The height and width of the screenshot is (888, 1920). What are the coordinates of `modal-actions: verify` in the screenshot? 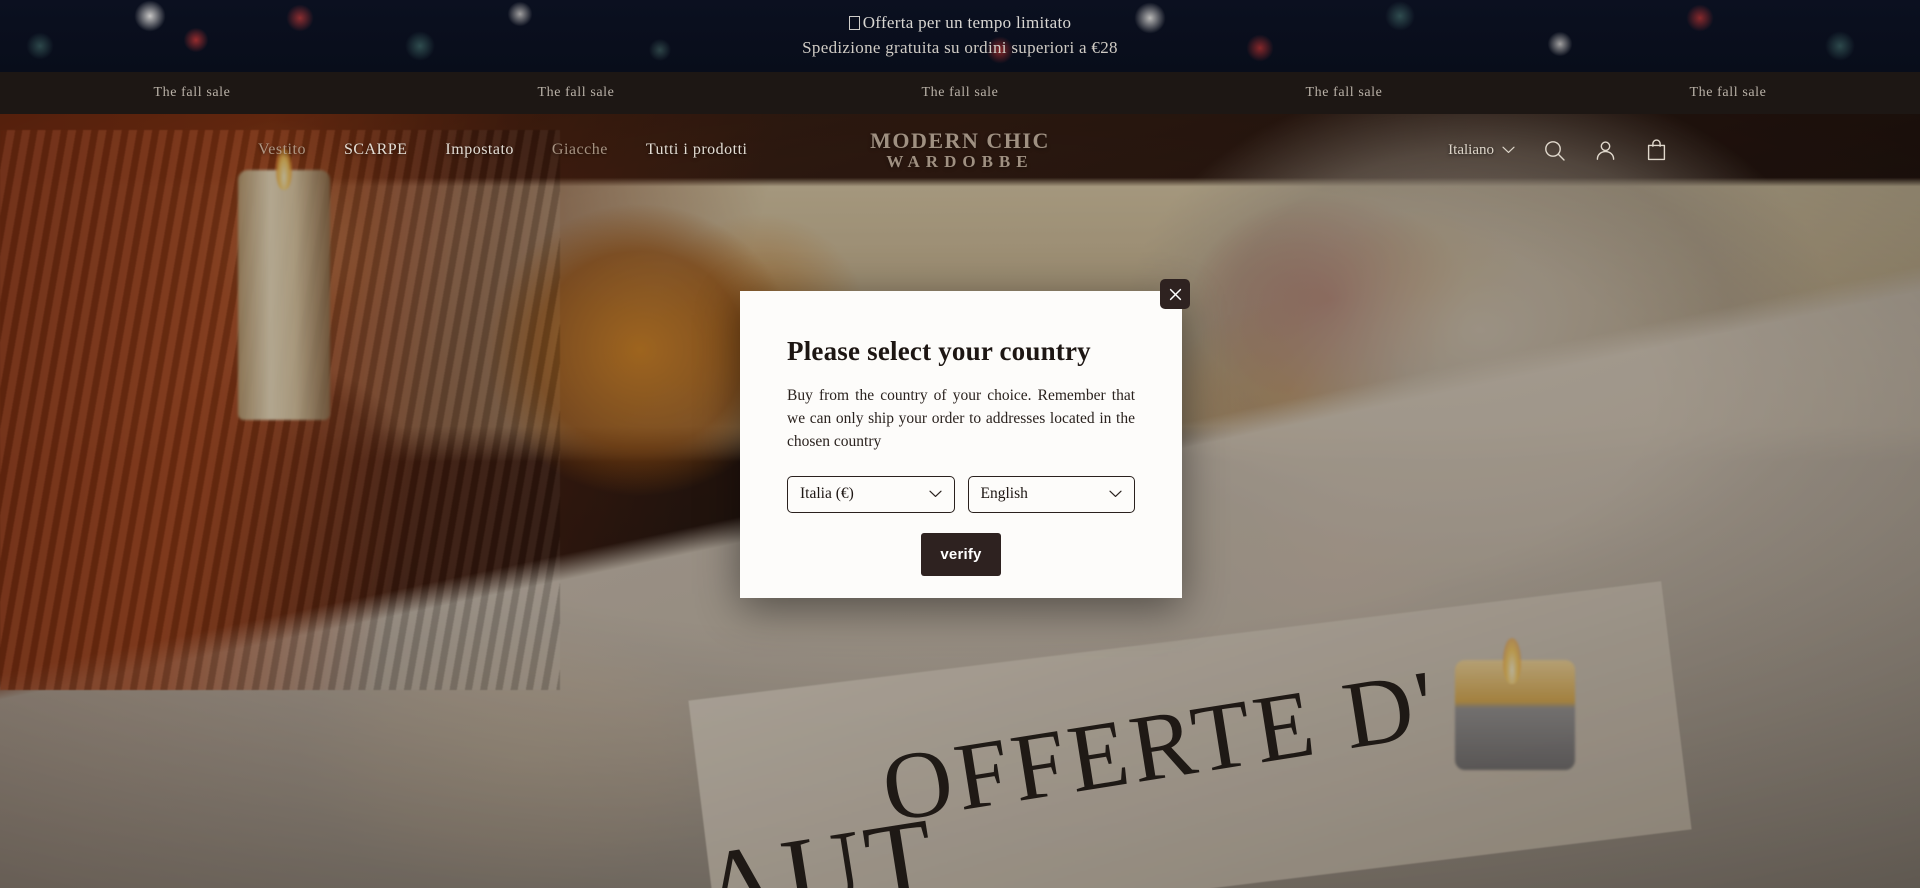 It's located at (961, 554).